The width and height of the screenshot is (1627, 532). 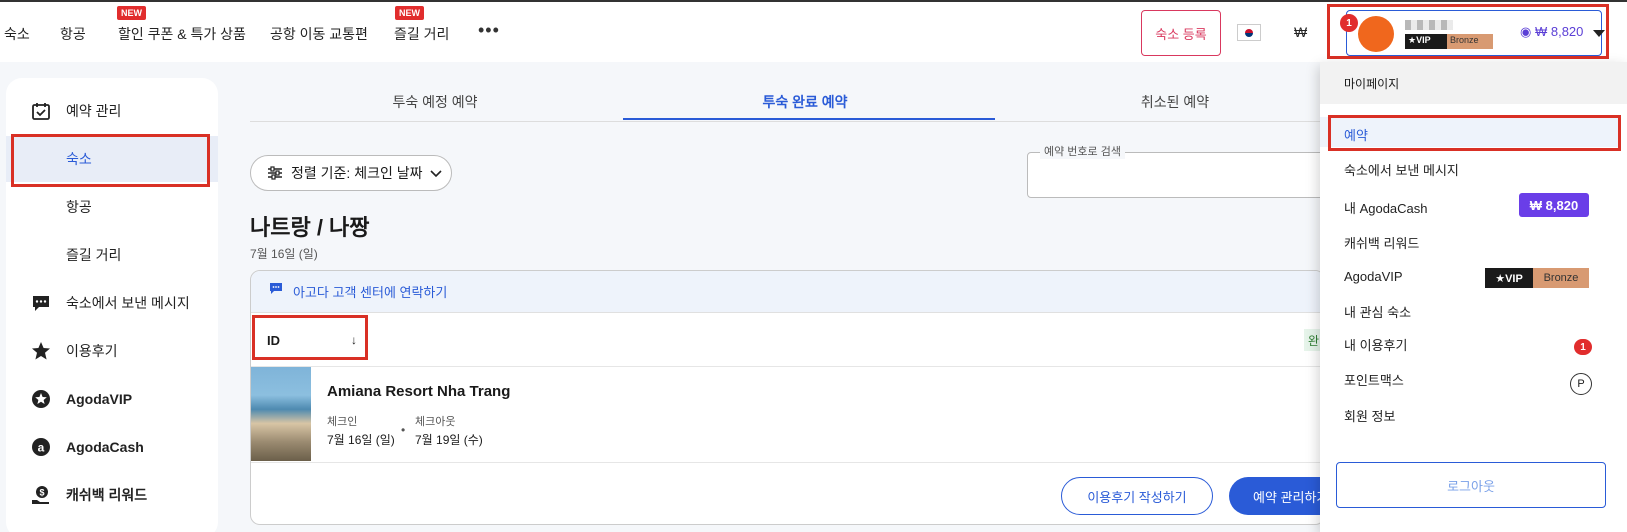 What do you see at coordinates (17, 34) in the screenshot?
I see `nav-hotels: 숙소` at bounding box center [17, 34].